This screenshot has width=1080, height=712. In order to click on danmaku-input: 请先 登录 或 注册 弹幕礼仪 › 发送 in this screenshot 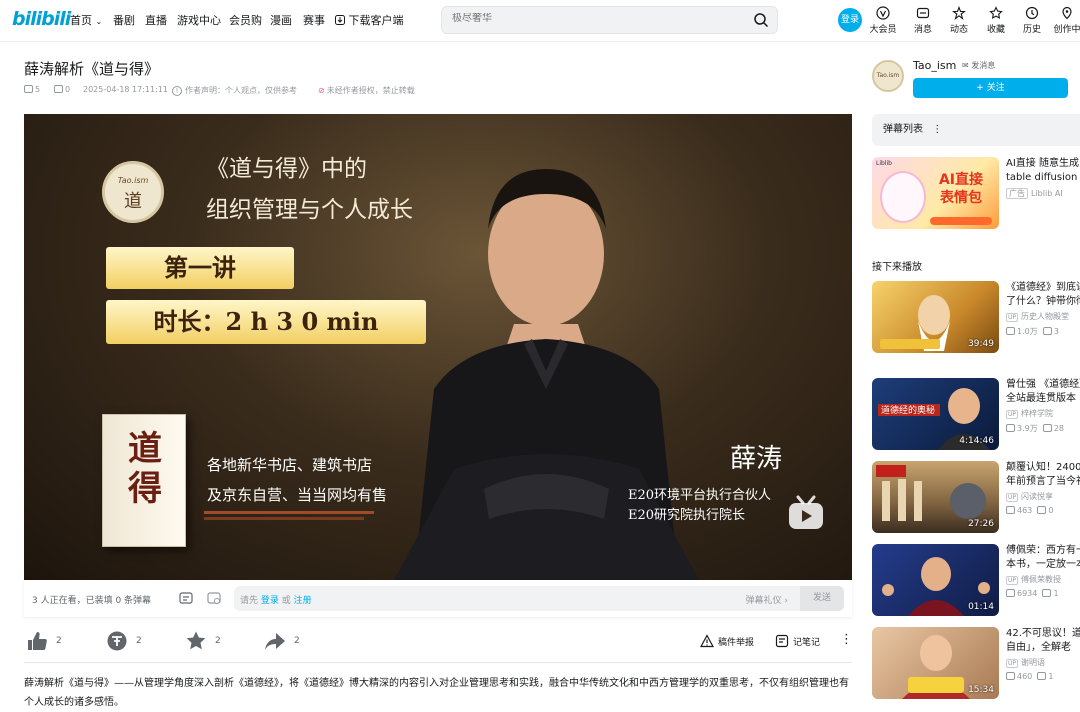, I will do `click(539, 598)`.